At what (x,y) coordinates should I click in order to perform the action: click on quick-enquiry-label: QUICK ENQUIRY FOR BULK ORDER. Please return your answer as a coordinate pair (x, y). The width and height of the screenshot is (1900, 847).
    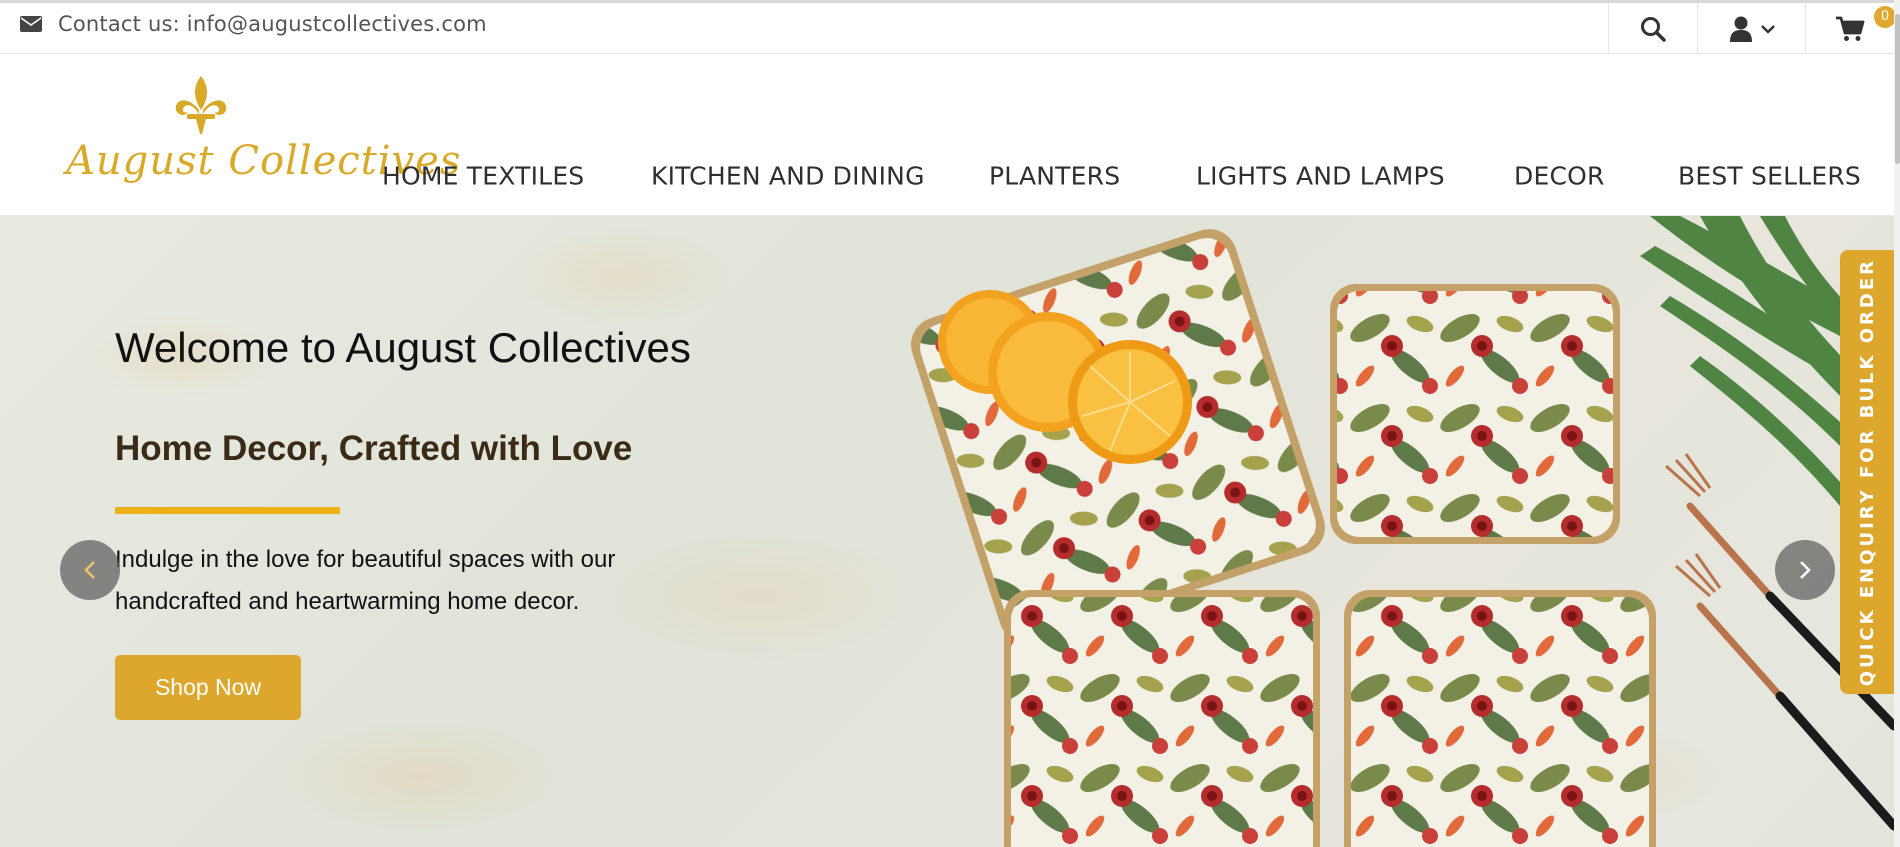
    Looking at the image, I should click on (1867, 472).